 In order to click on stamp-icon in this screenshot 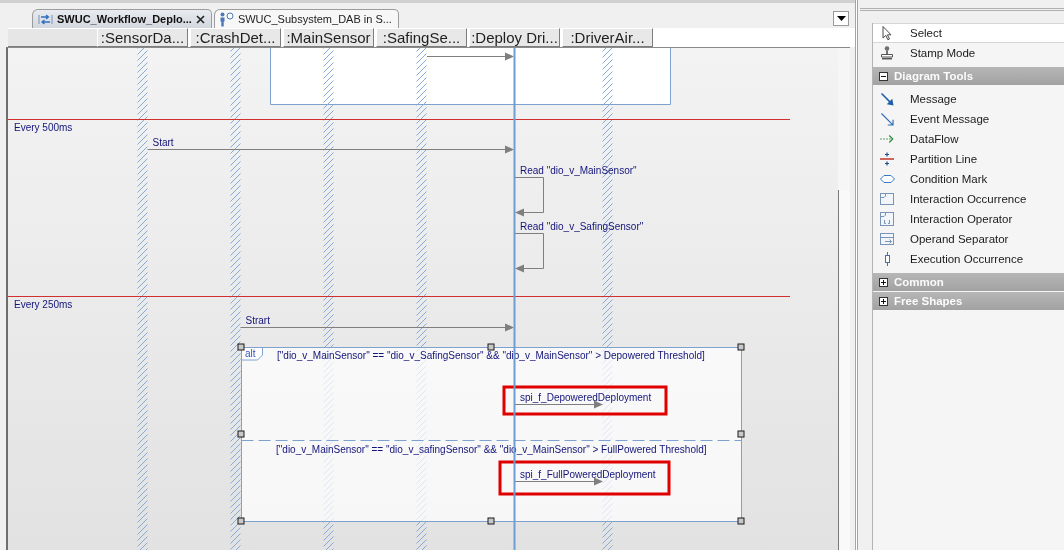, I will do `click(887, 53)`.